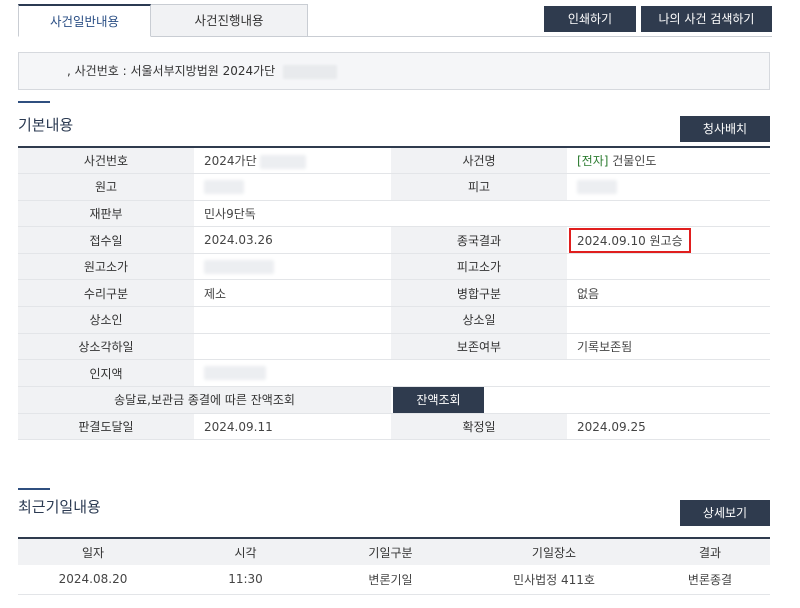  Describe the element at coordinates (706, 19) in the screenshot. I see `my-case-search-button: 나의 사건 검색하기` at that location.